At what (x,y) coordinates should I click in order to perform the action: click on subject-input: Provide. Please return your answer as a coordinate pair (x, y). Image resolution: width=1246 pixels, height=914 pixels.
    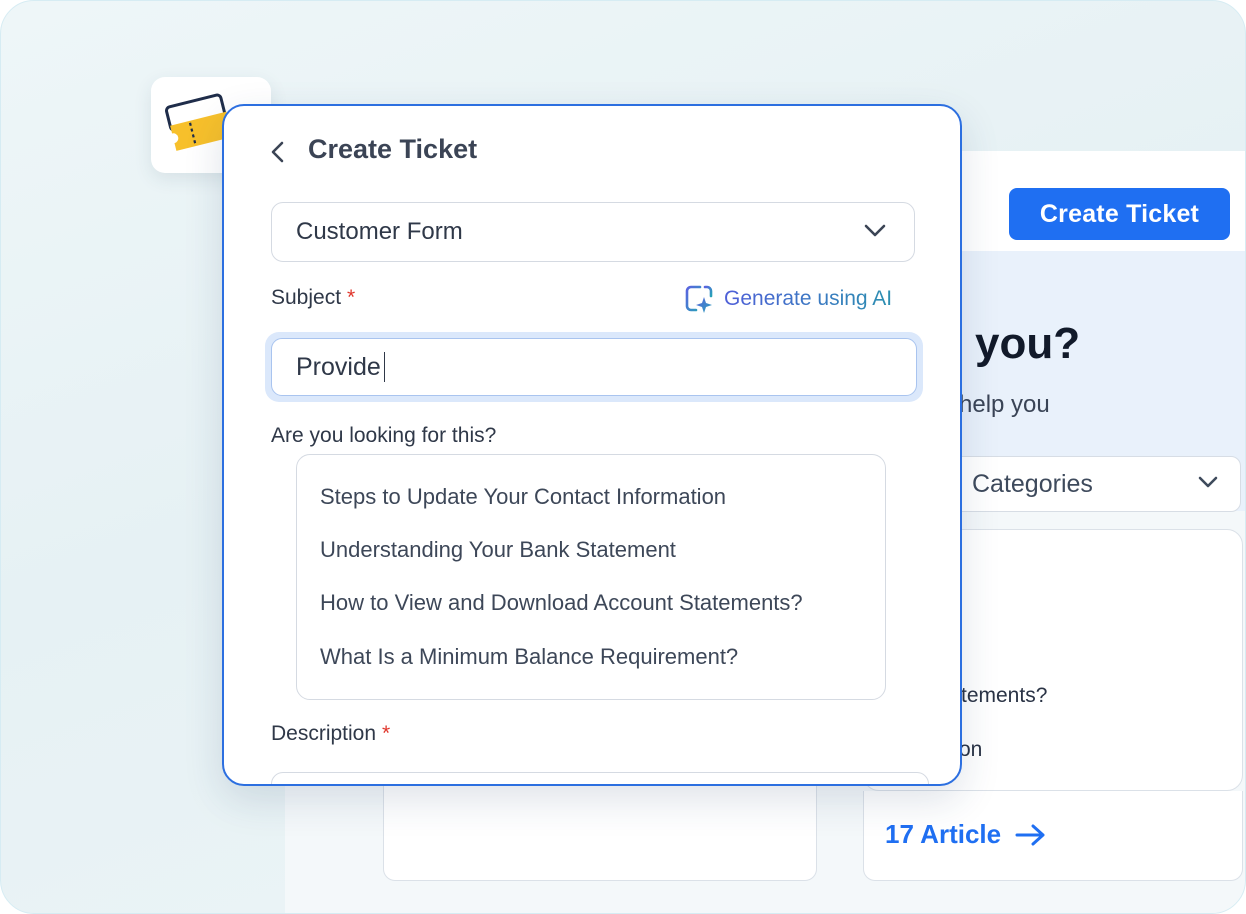
    Looking at the image, I should click on (594, 367).